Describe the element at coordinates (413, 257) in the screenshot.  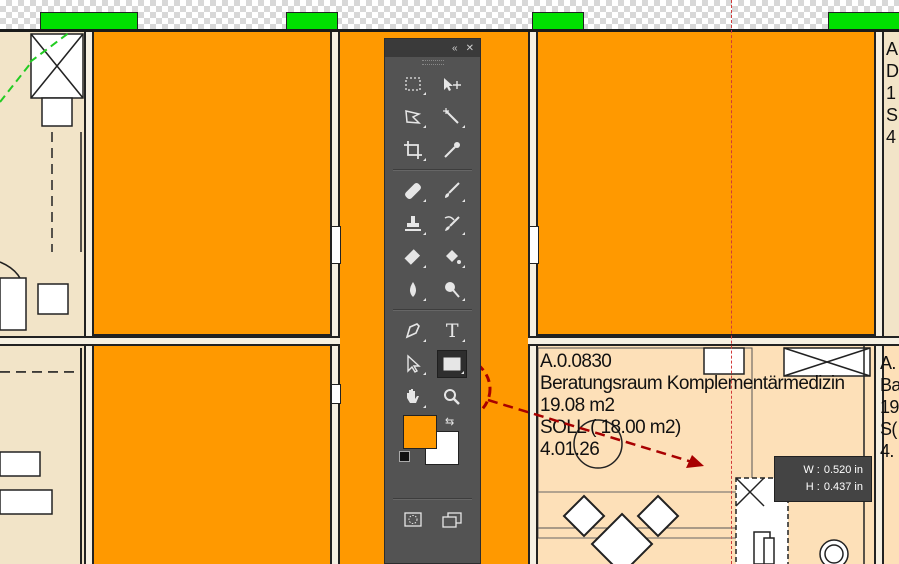
I see `eraser-tool-icon` at that location.